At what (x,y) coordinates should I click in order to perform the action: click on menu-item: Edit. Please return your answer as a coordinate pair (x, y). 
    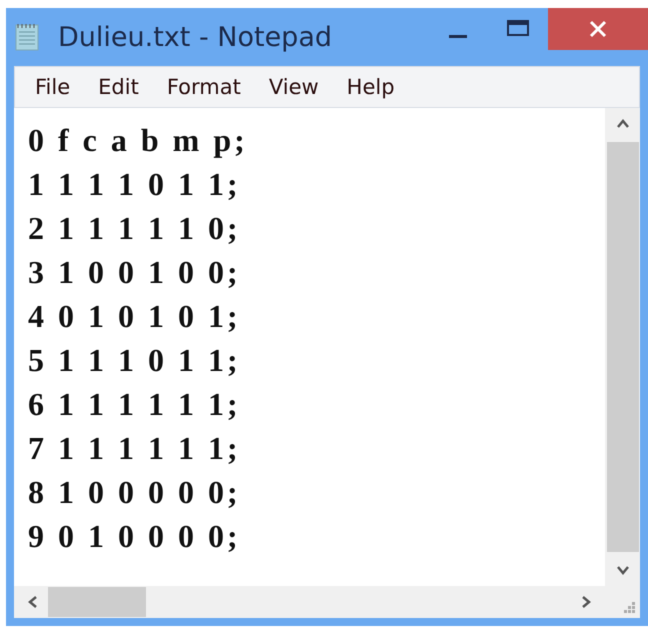
    Looking at the image, I should click on (118, 87).